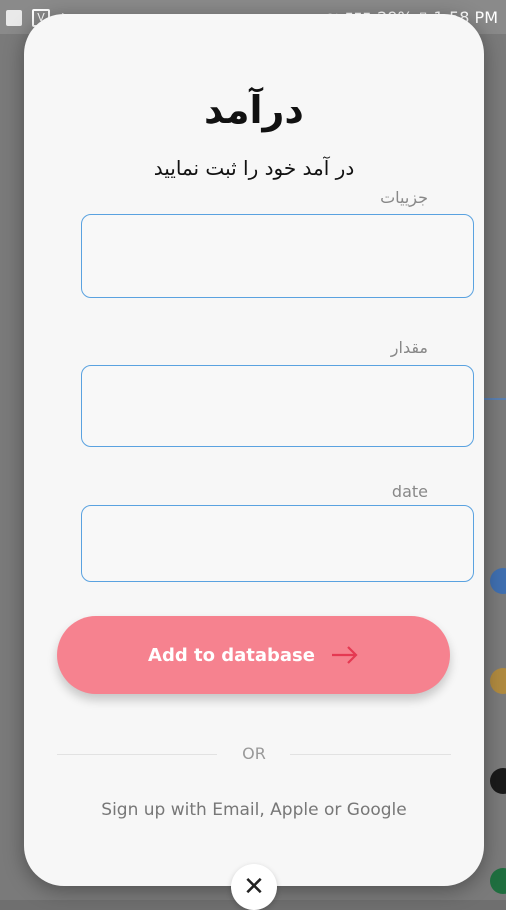 The height and width of the screenshot is (910, 506). Describe the element at coordinates (404, 197) in the screenshot. I see `details-label: جزییات` at that location.